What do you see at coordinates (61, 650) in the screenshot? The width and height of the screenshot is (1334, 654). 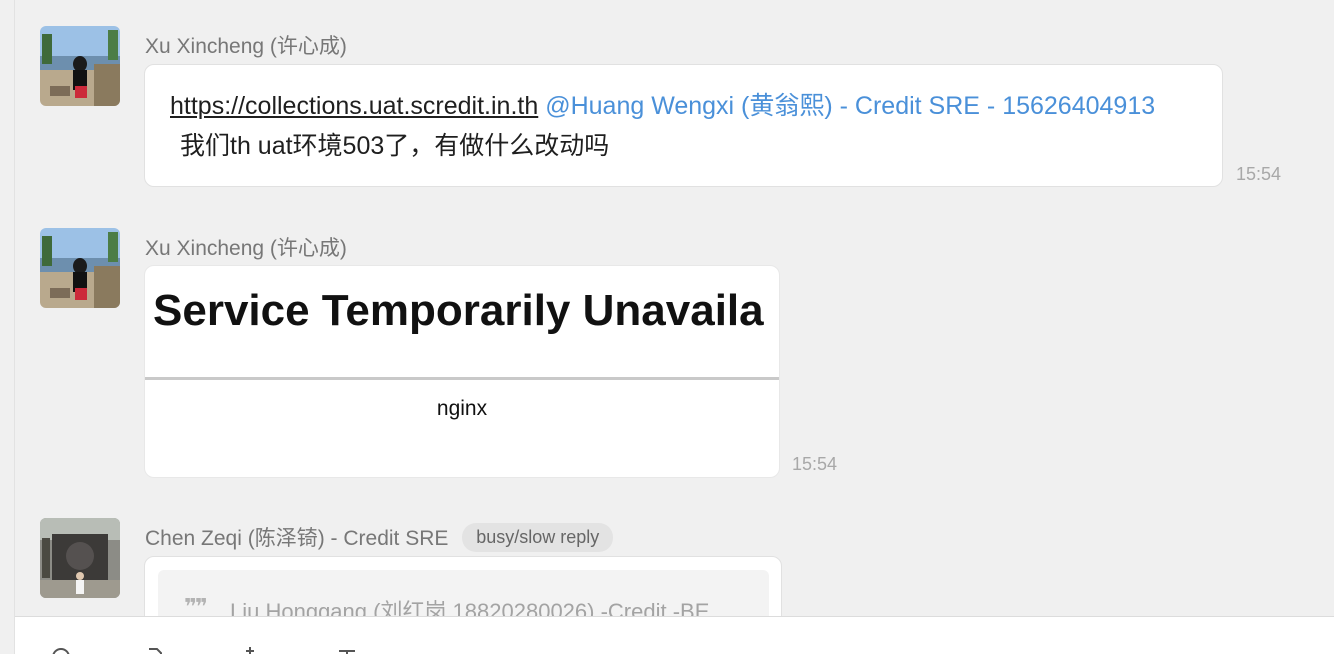 I see `emoji-icon` at bounding box center [61, 650].